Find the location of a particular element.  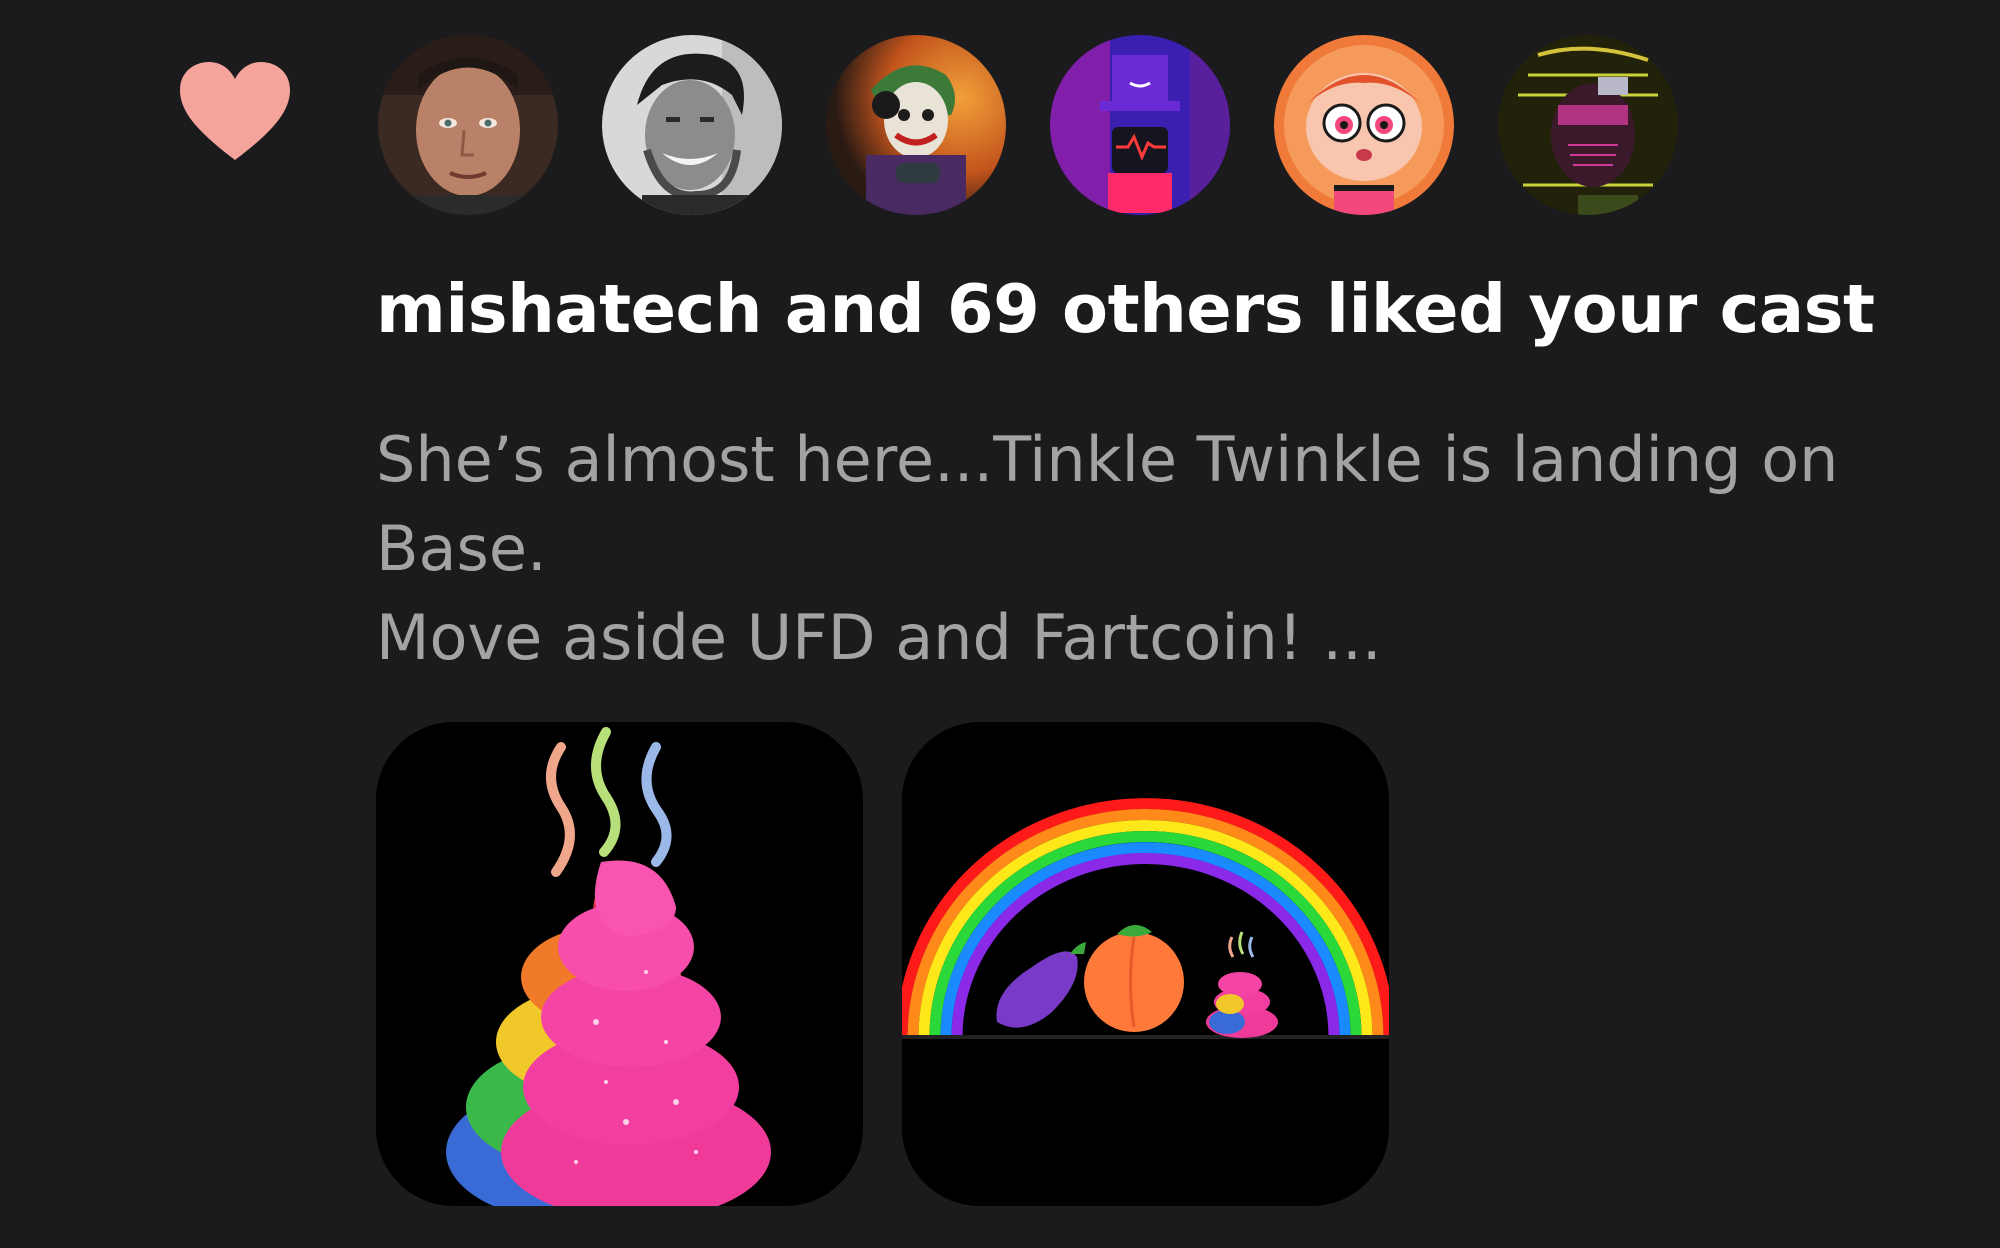

cast-preview-line: Base. is located at coordinates (461, 548).